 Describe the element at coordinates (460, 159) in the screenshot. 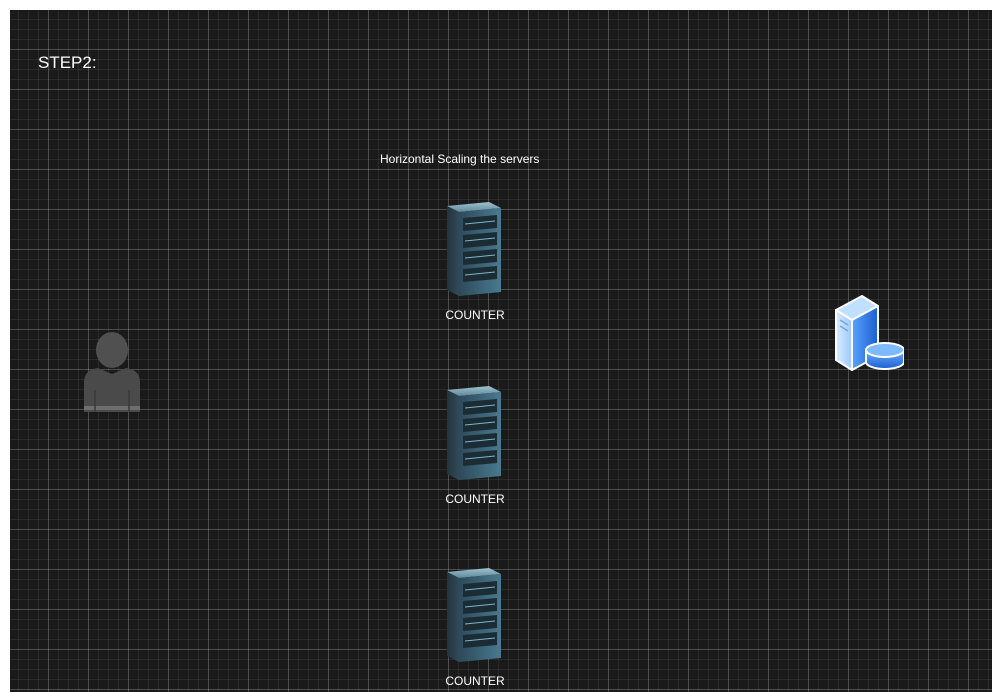

I see `diagram-heading: Horizontal Scaling the servers` at that location.